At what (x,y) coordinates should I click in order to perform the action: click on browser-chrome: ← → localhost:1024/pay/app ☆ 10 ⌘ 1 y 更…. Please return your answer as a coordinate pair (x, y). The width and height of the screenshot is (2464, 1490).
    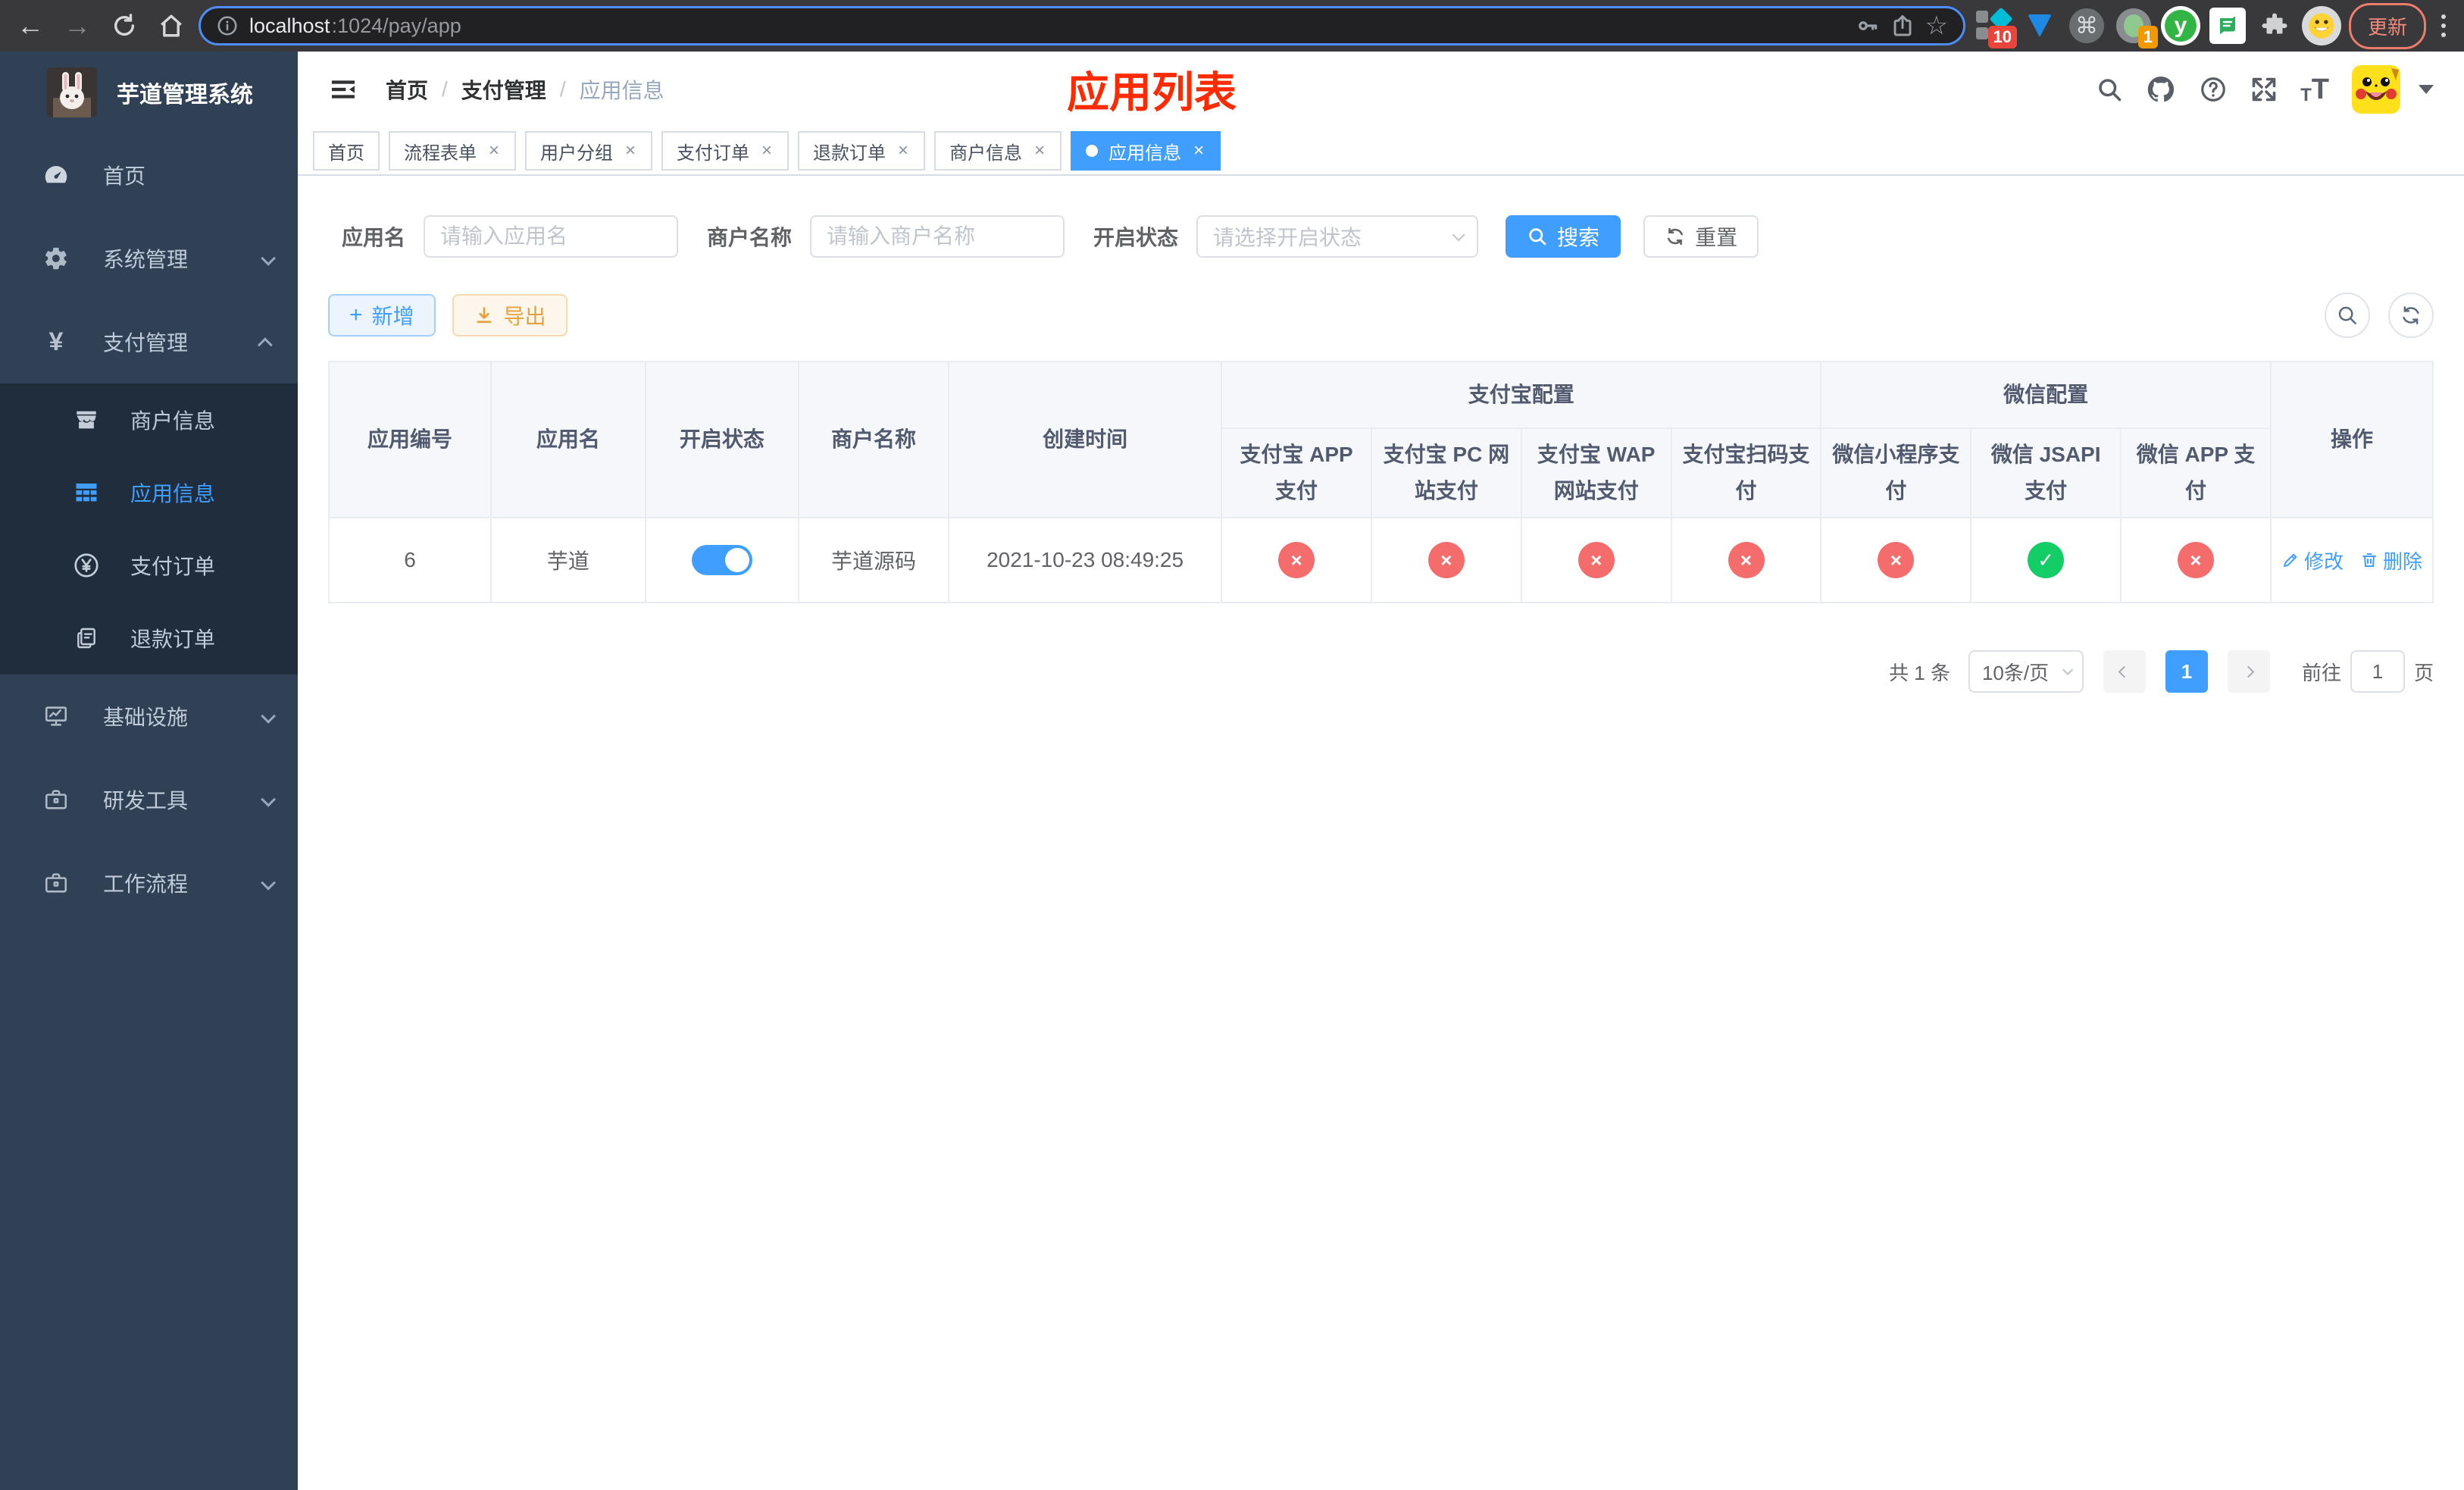
    Looking at the image, I should click on (1232, 26).